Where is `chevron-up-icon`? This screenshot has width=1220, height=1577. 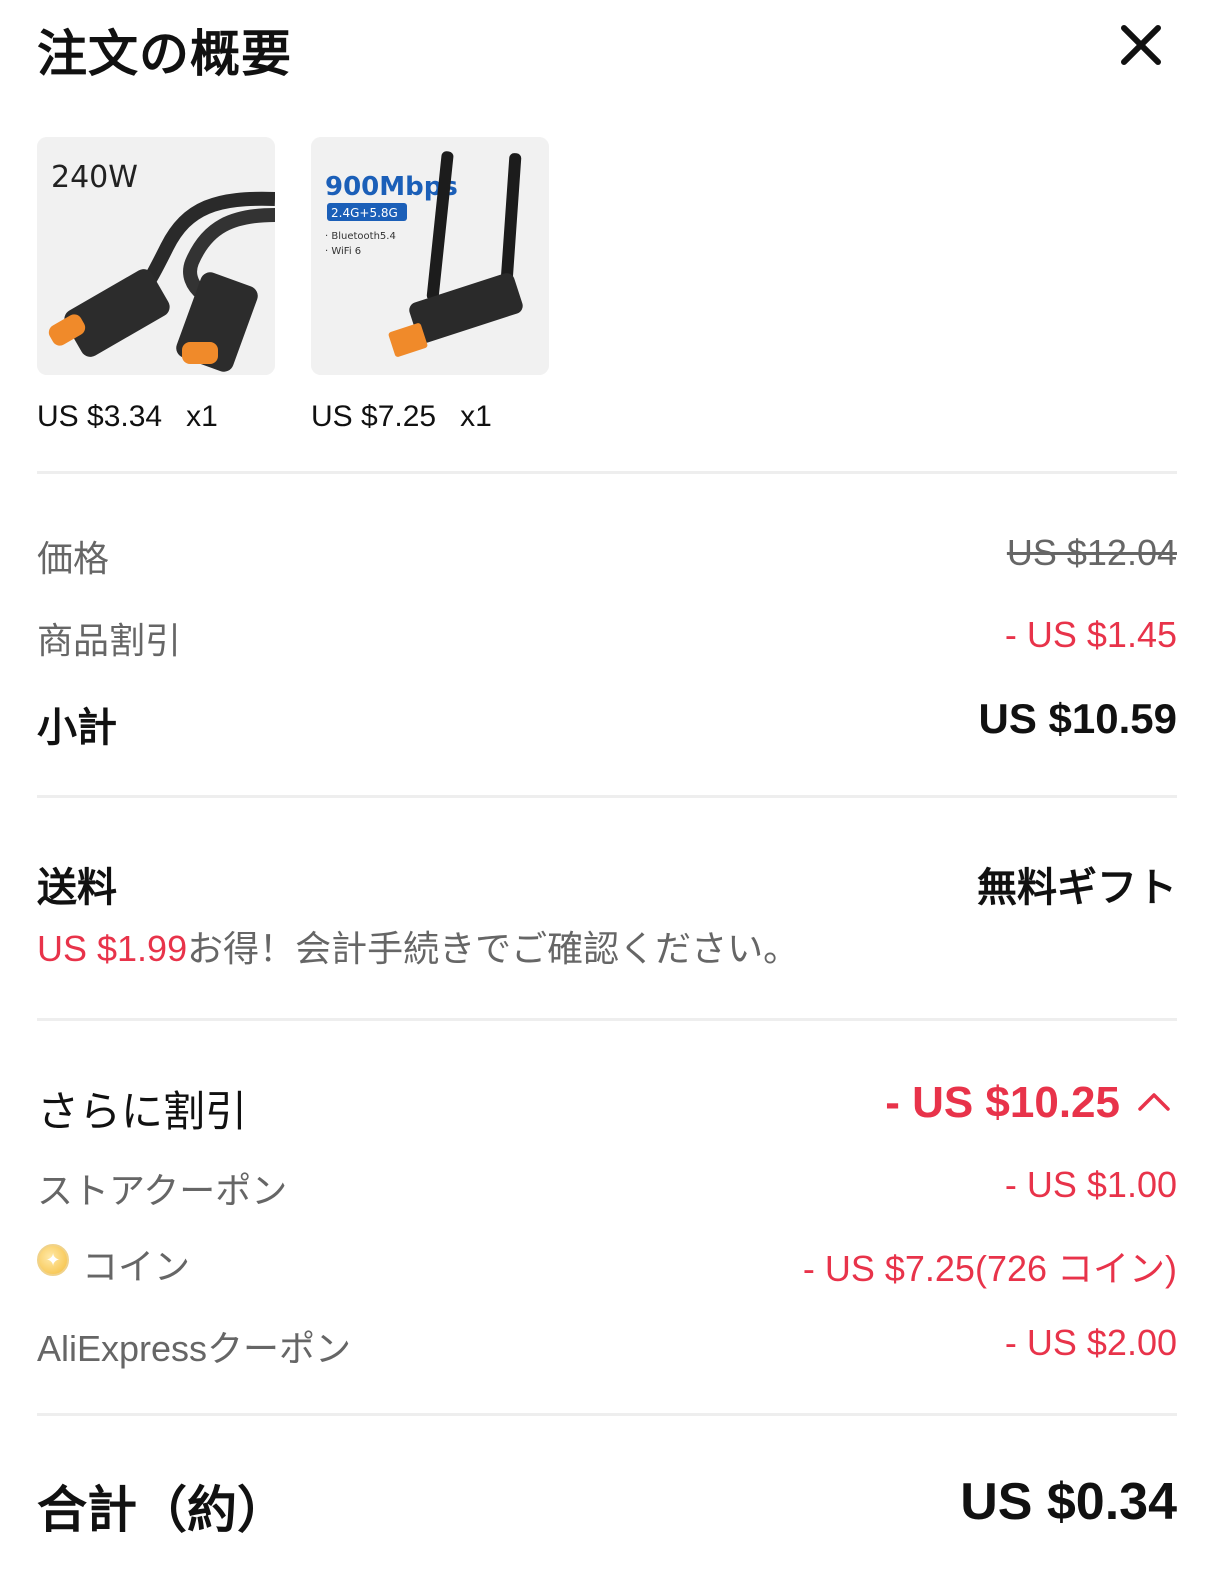
chevron-up-icon is located at coordinates (1154, 1102).